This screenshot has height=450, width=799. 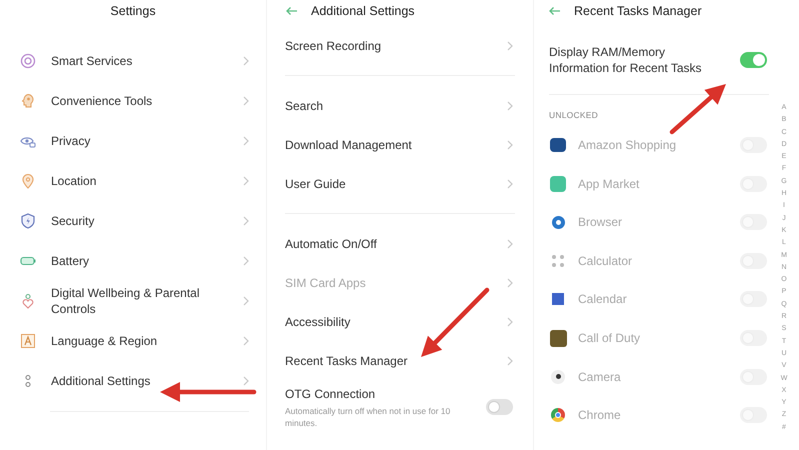 What do you see at coordinates (28, 101) in the screenshot?
I see `head-icon` at bounding box center [28, 101].